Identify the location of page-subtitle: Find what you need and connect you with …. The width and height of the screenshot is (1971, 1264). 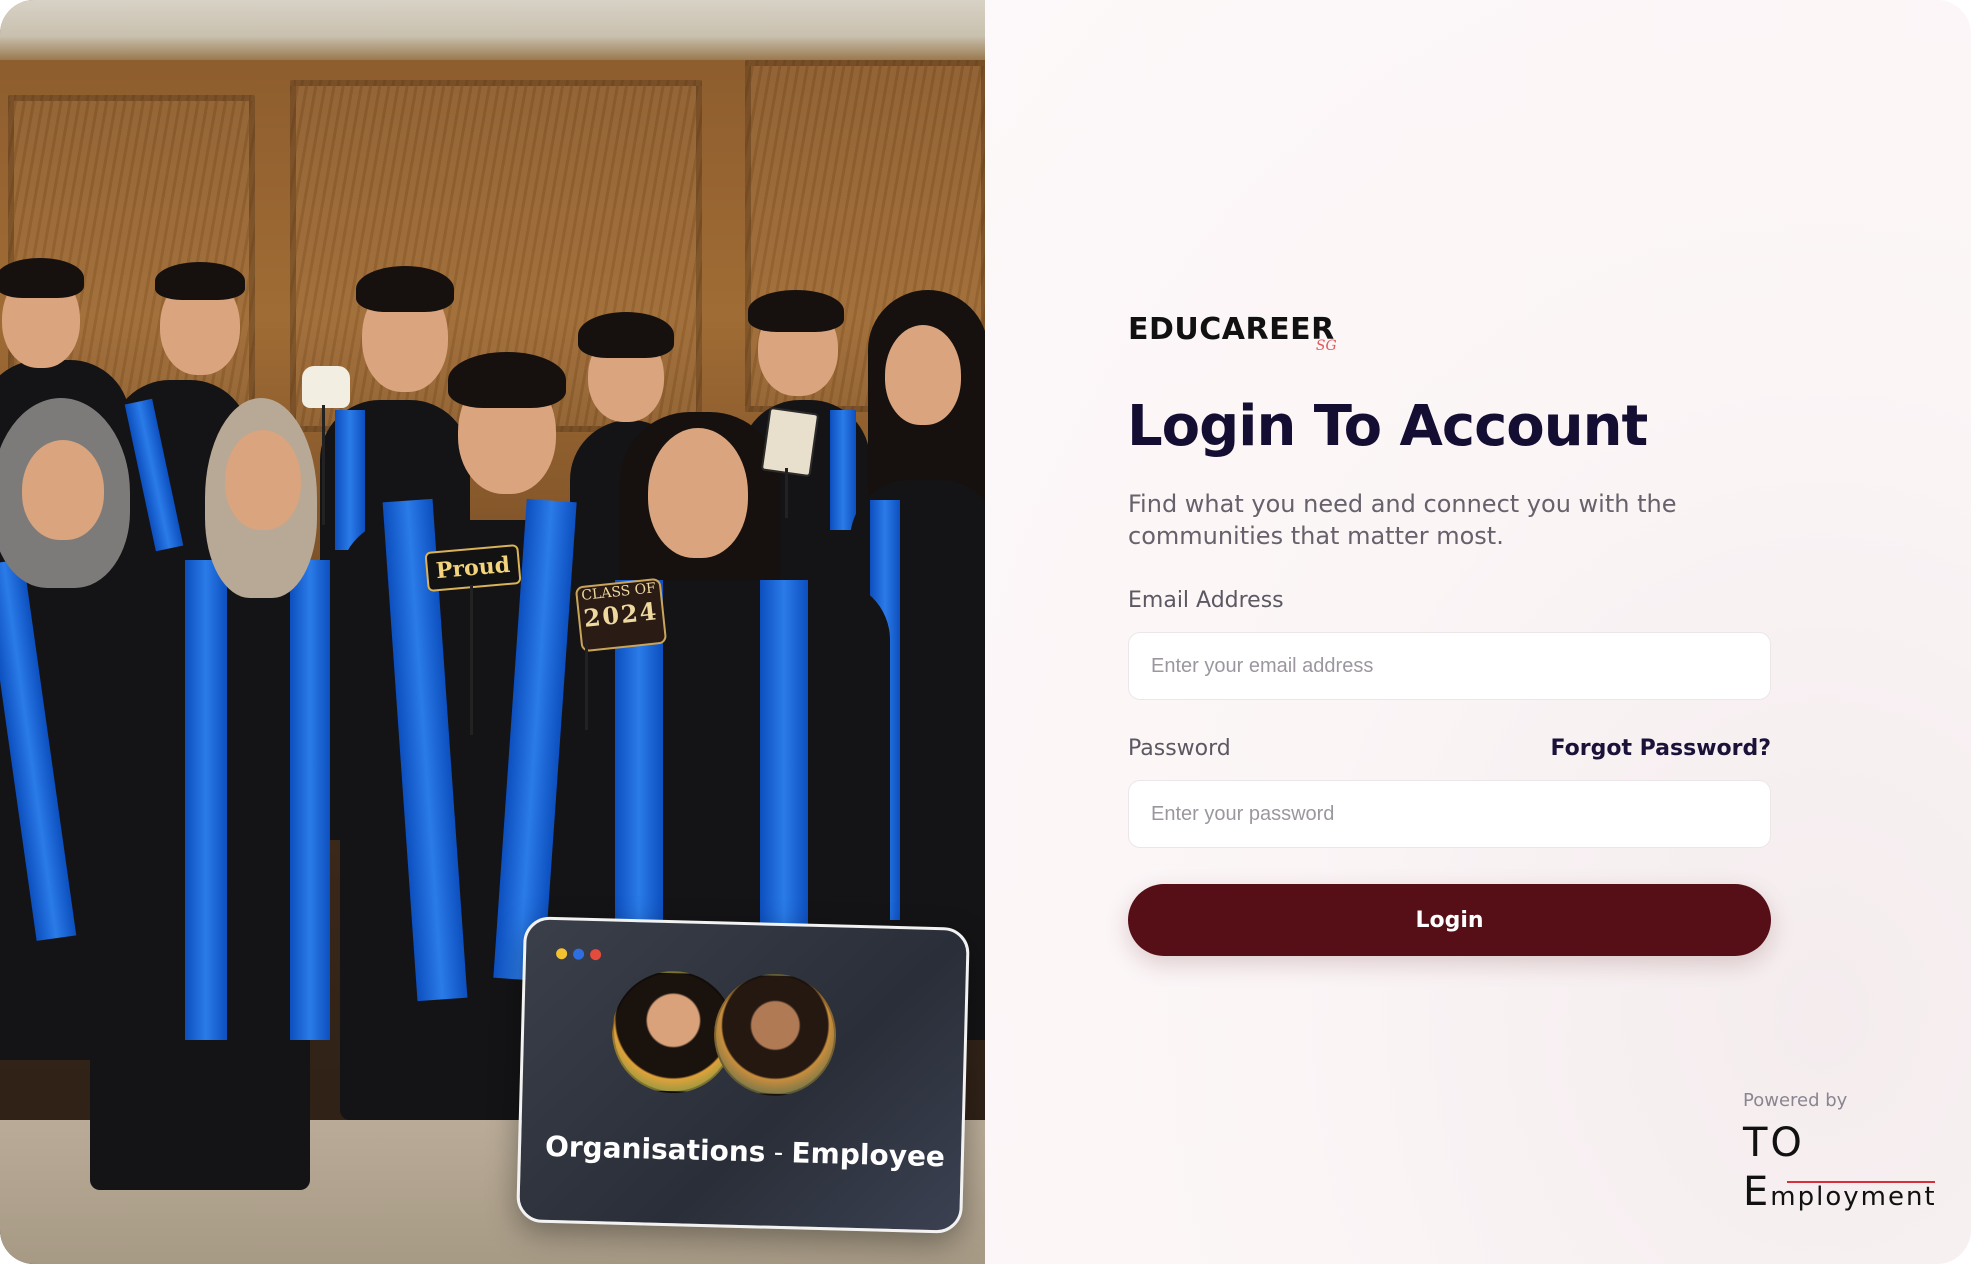
(1402, 520).